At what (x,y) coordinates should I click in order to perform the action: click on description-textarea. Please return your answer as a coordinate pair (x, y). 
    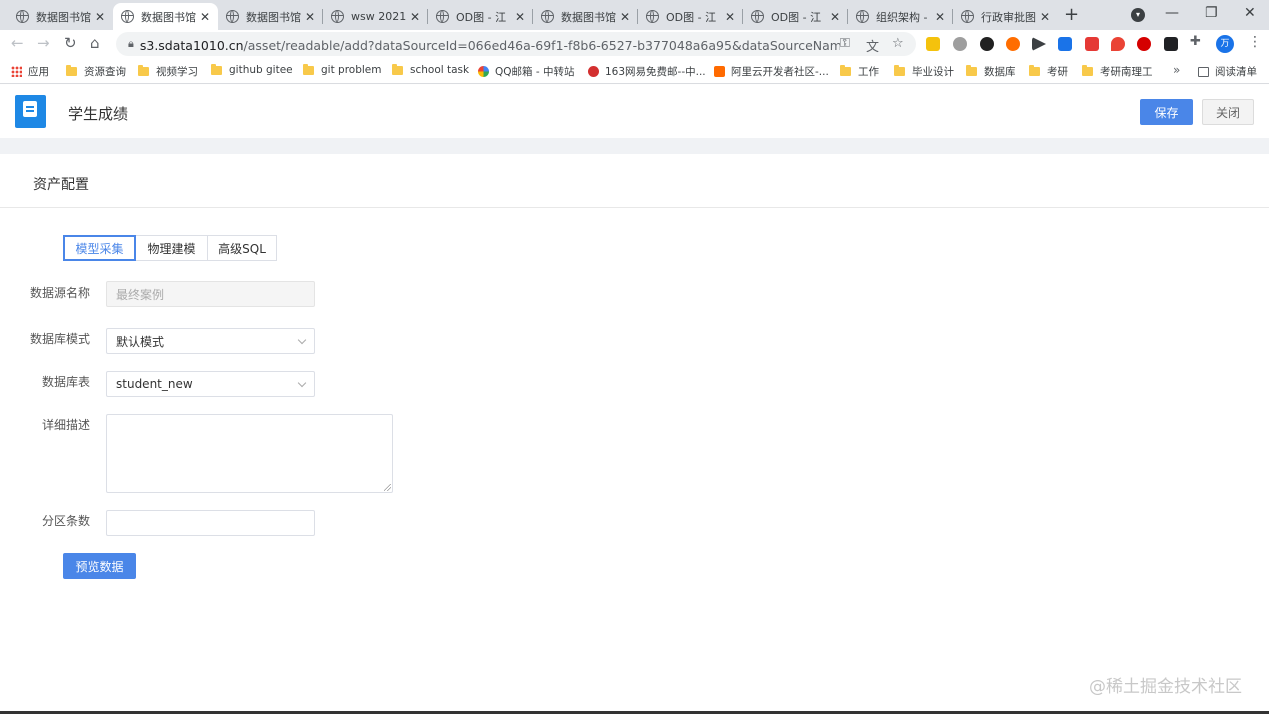
    Looking at the image, I should click on (249, 453).